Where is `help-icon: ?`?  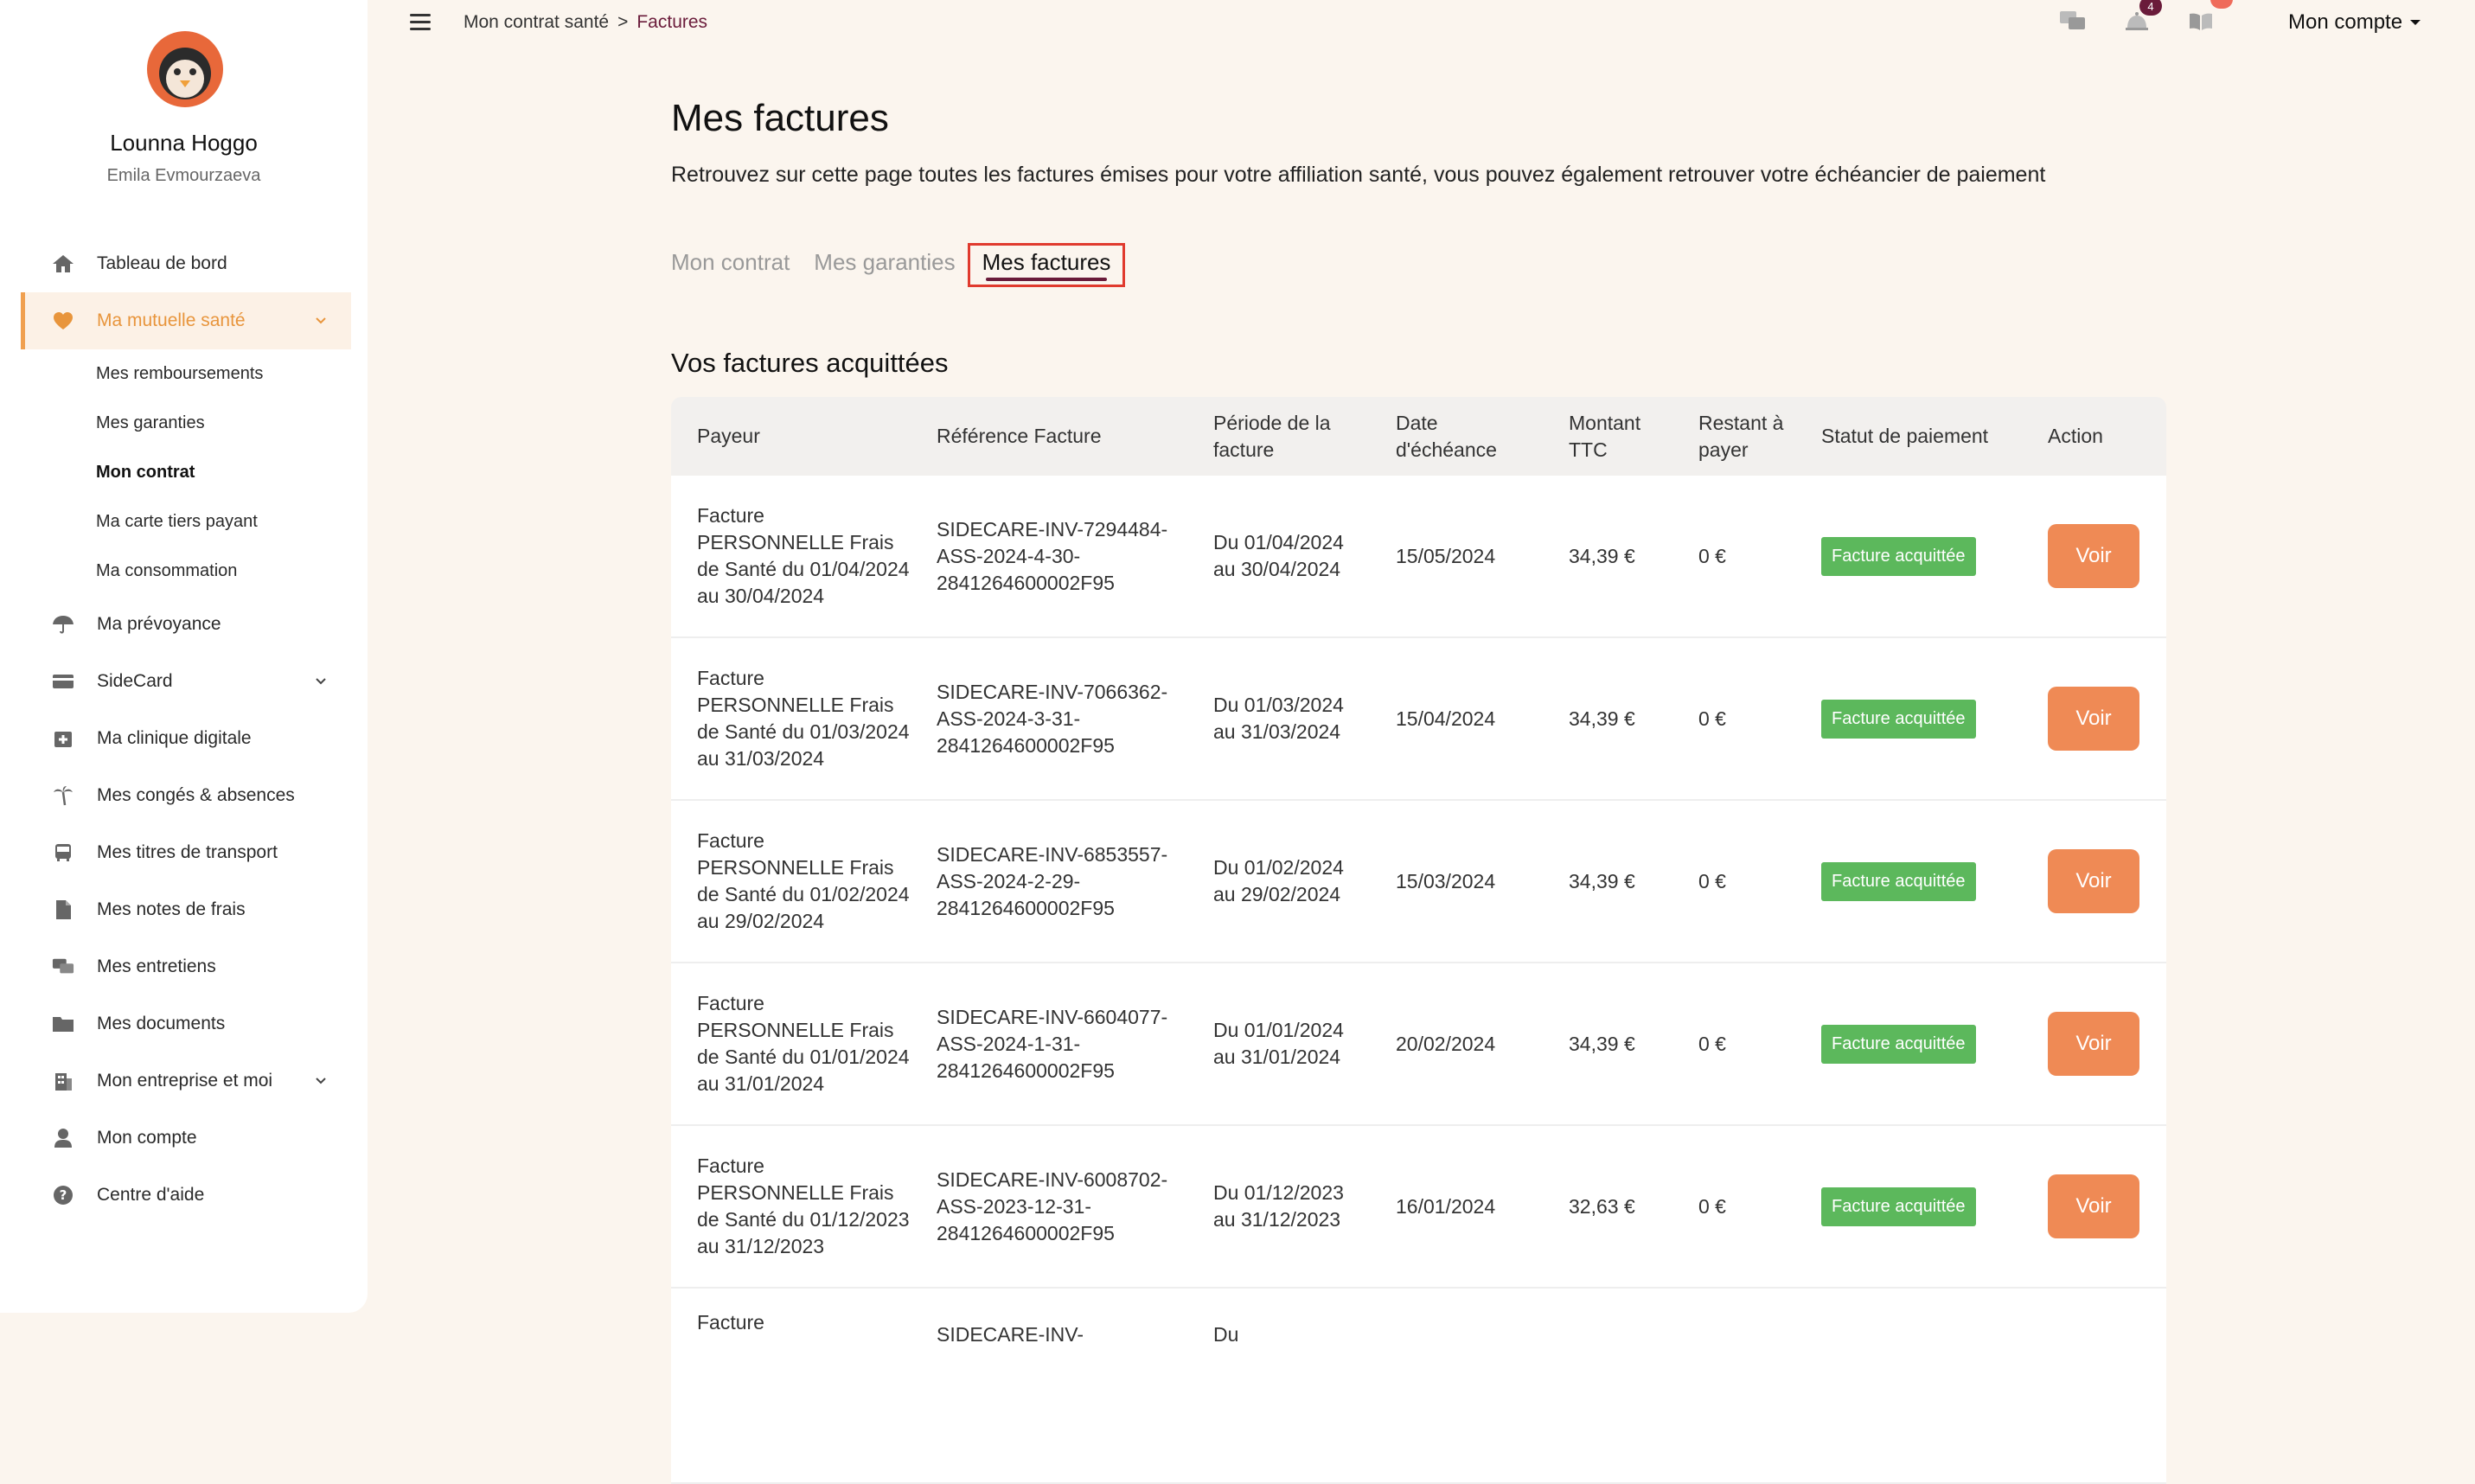
help-icon: ? is located at coordinates (63, 1195).